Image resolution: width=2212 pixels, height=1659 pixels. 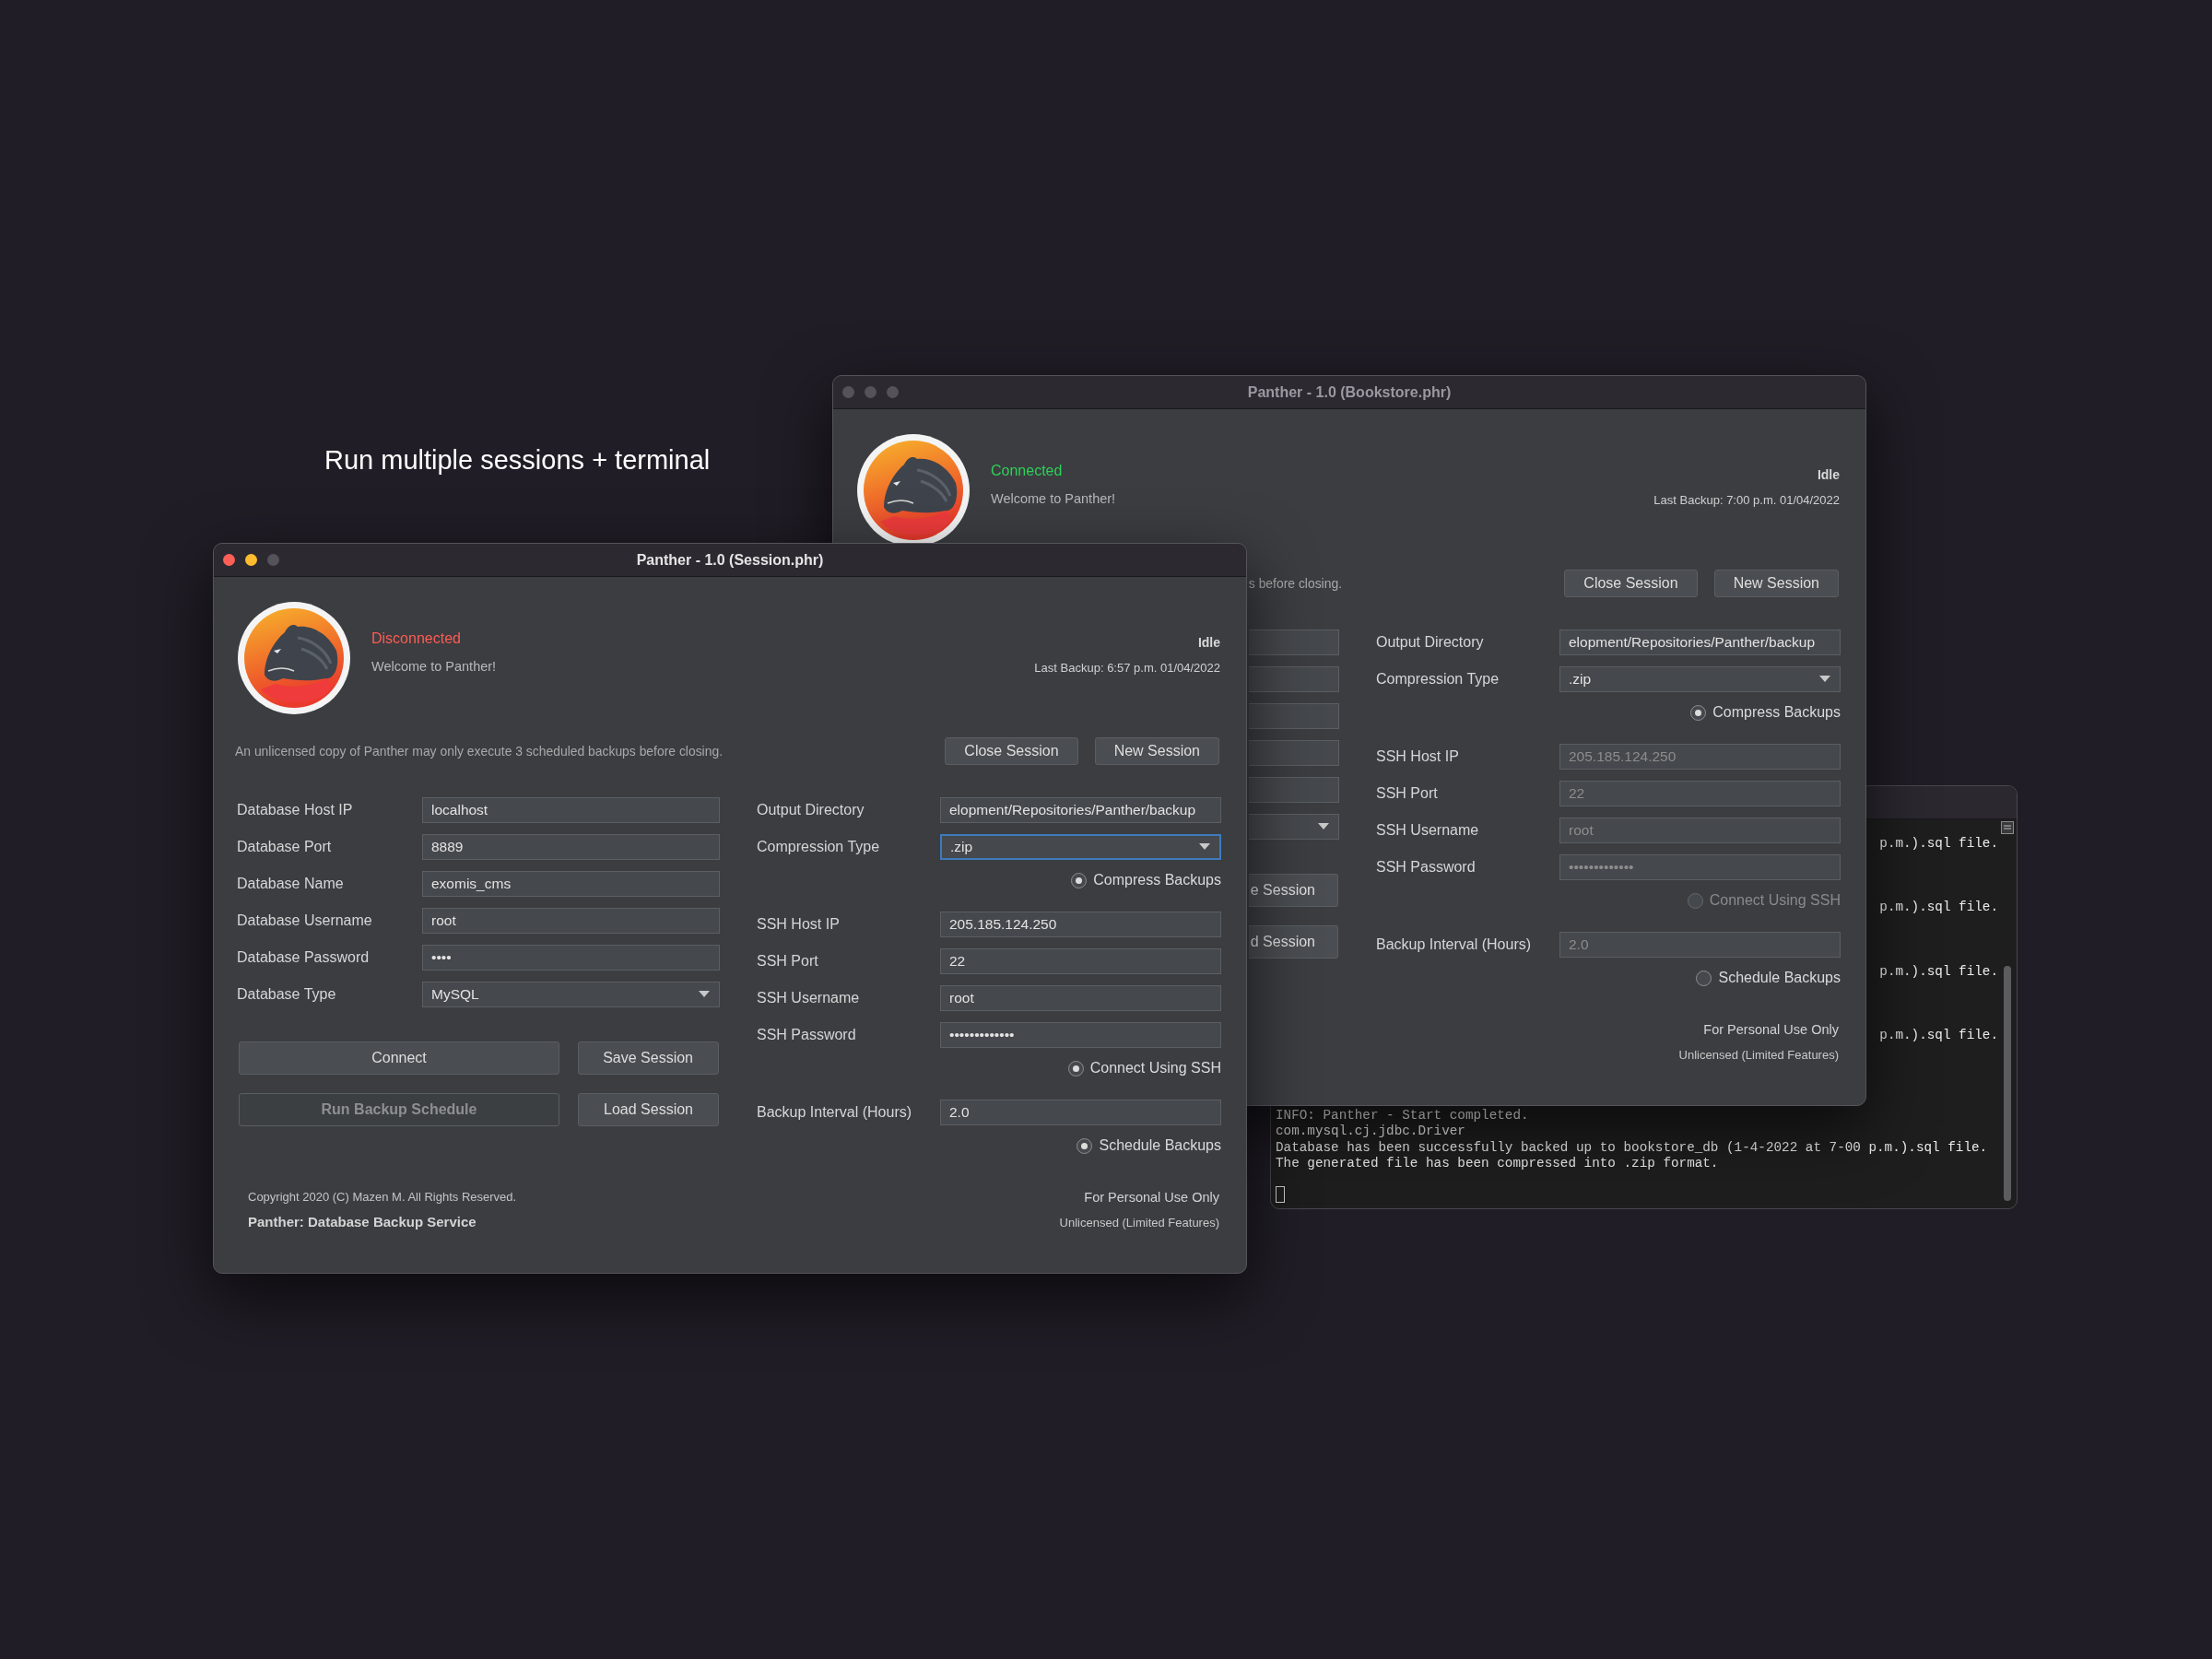 I want to click on window-title: Panther - 1.0 (Session.phr), so click(x=730, y=560).